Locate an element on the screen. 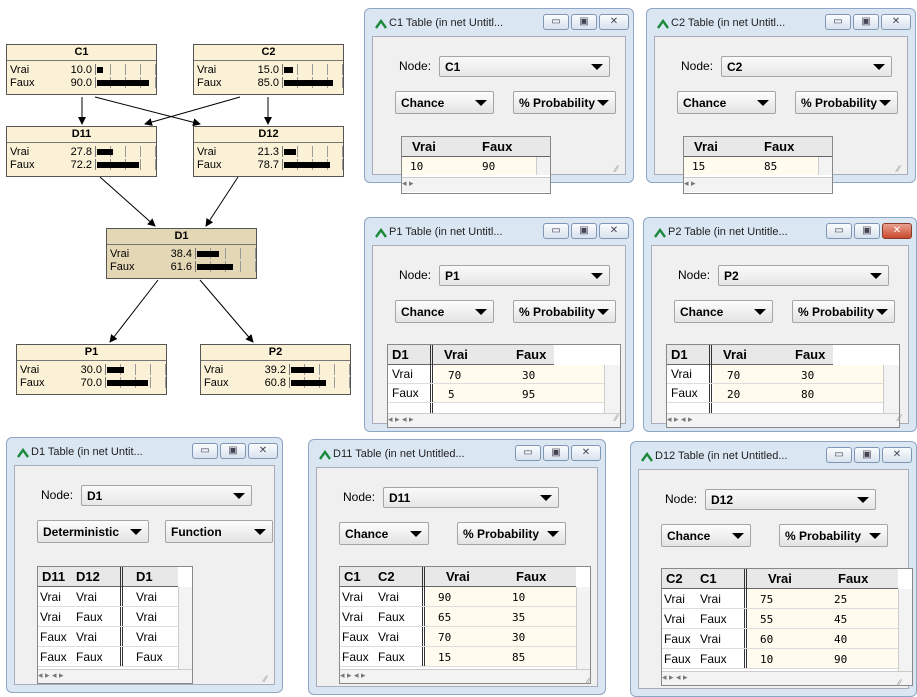 Image resolution: width=917 pixels, height=697 pixels. node-c2: C2 Vrai 15.0 Faux 85.0 is located at coordinates (268, 69).